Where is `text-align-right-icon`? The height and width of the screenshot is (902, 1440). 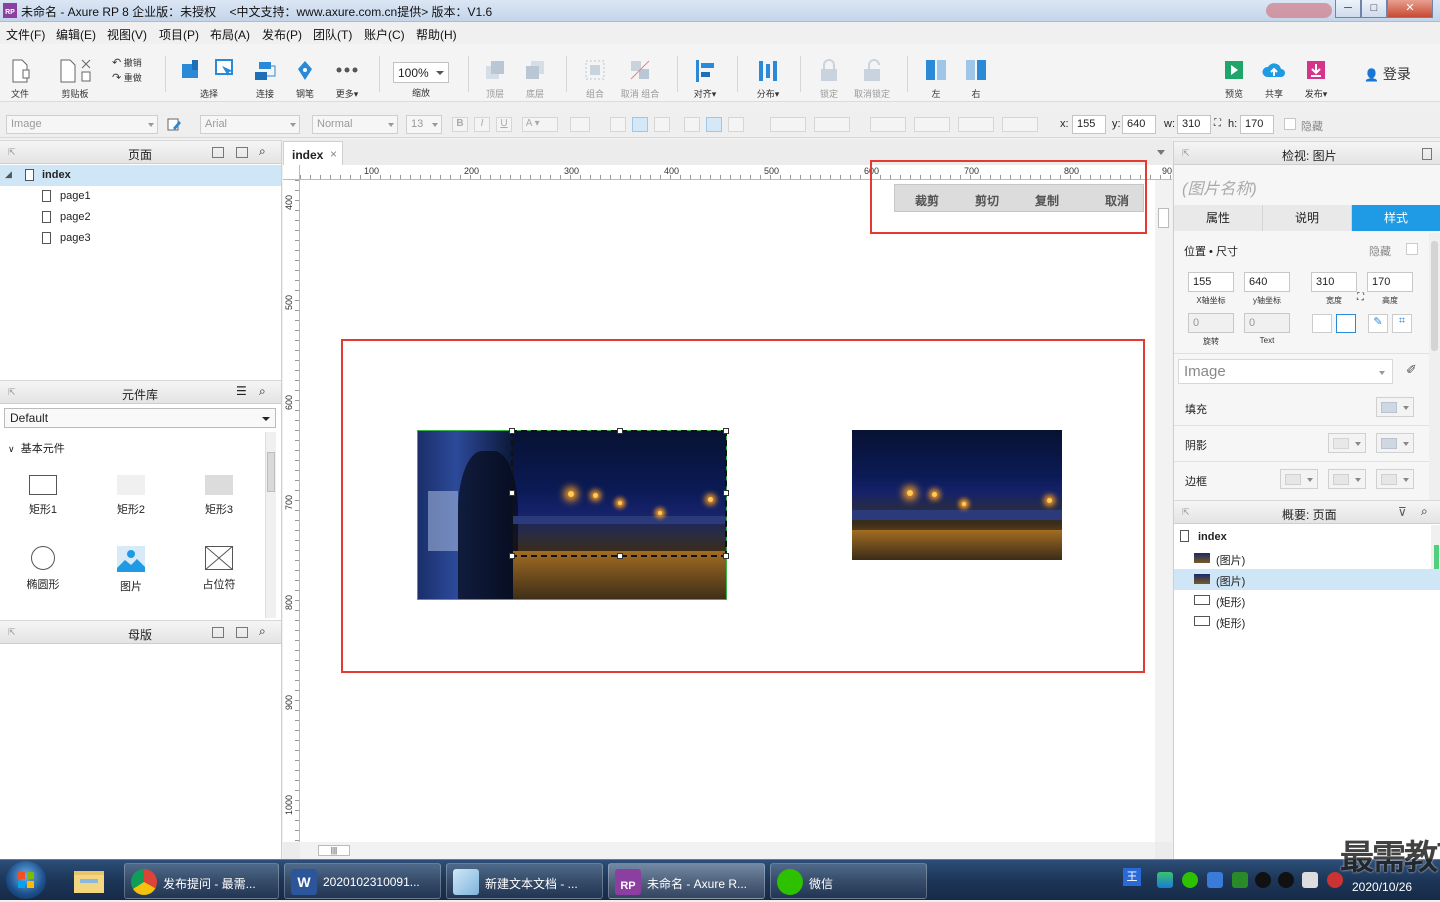
text-align-right-icon is located at coordinates (662, 124).